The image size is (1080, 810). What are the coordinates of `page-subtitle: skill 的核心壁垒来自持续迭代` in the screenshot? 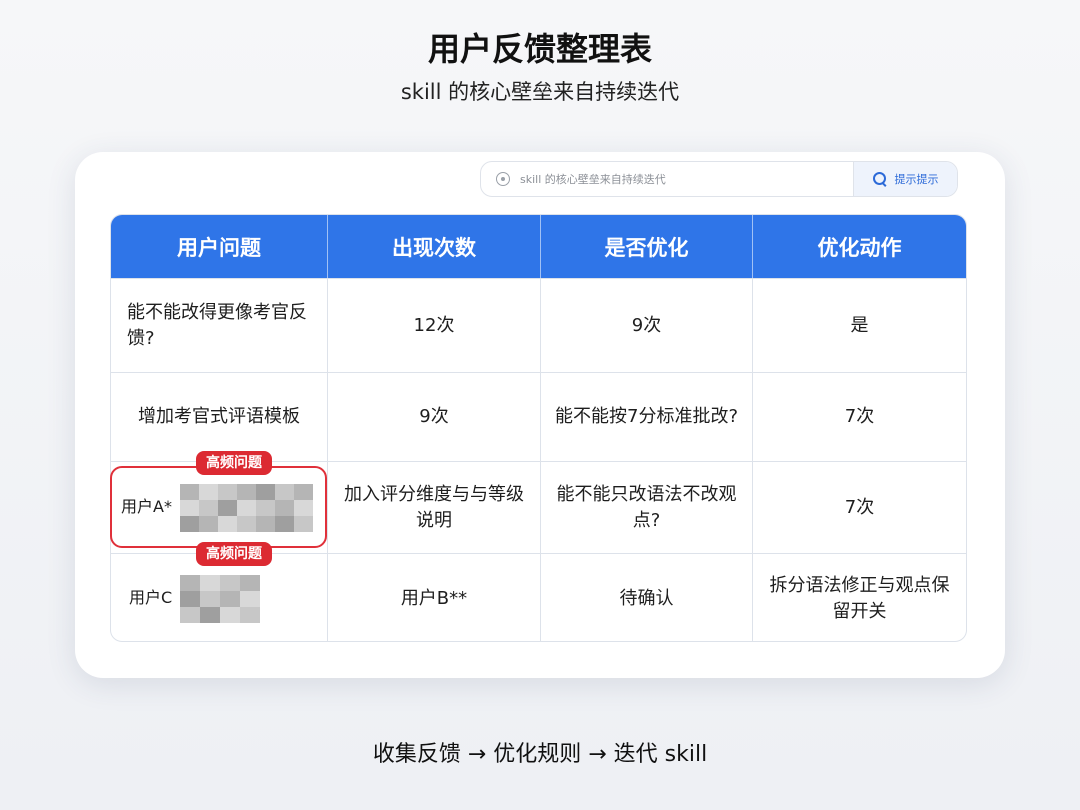 It's located at (540, 92).